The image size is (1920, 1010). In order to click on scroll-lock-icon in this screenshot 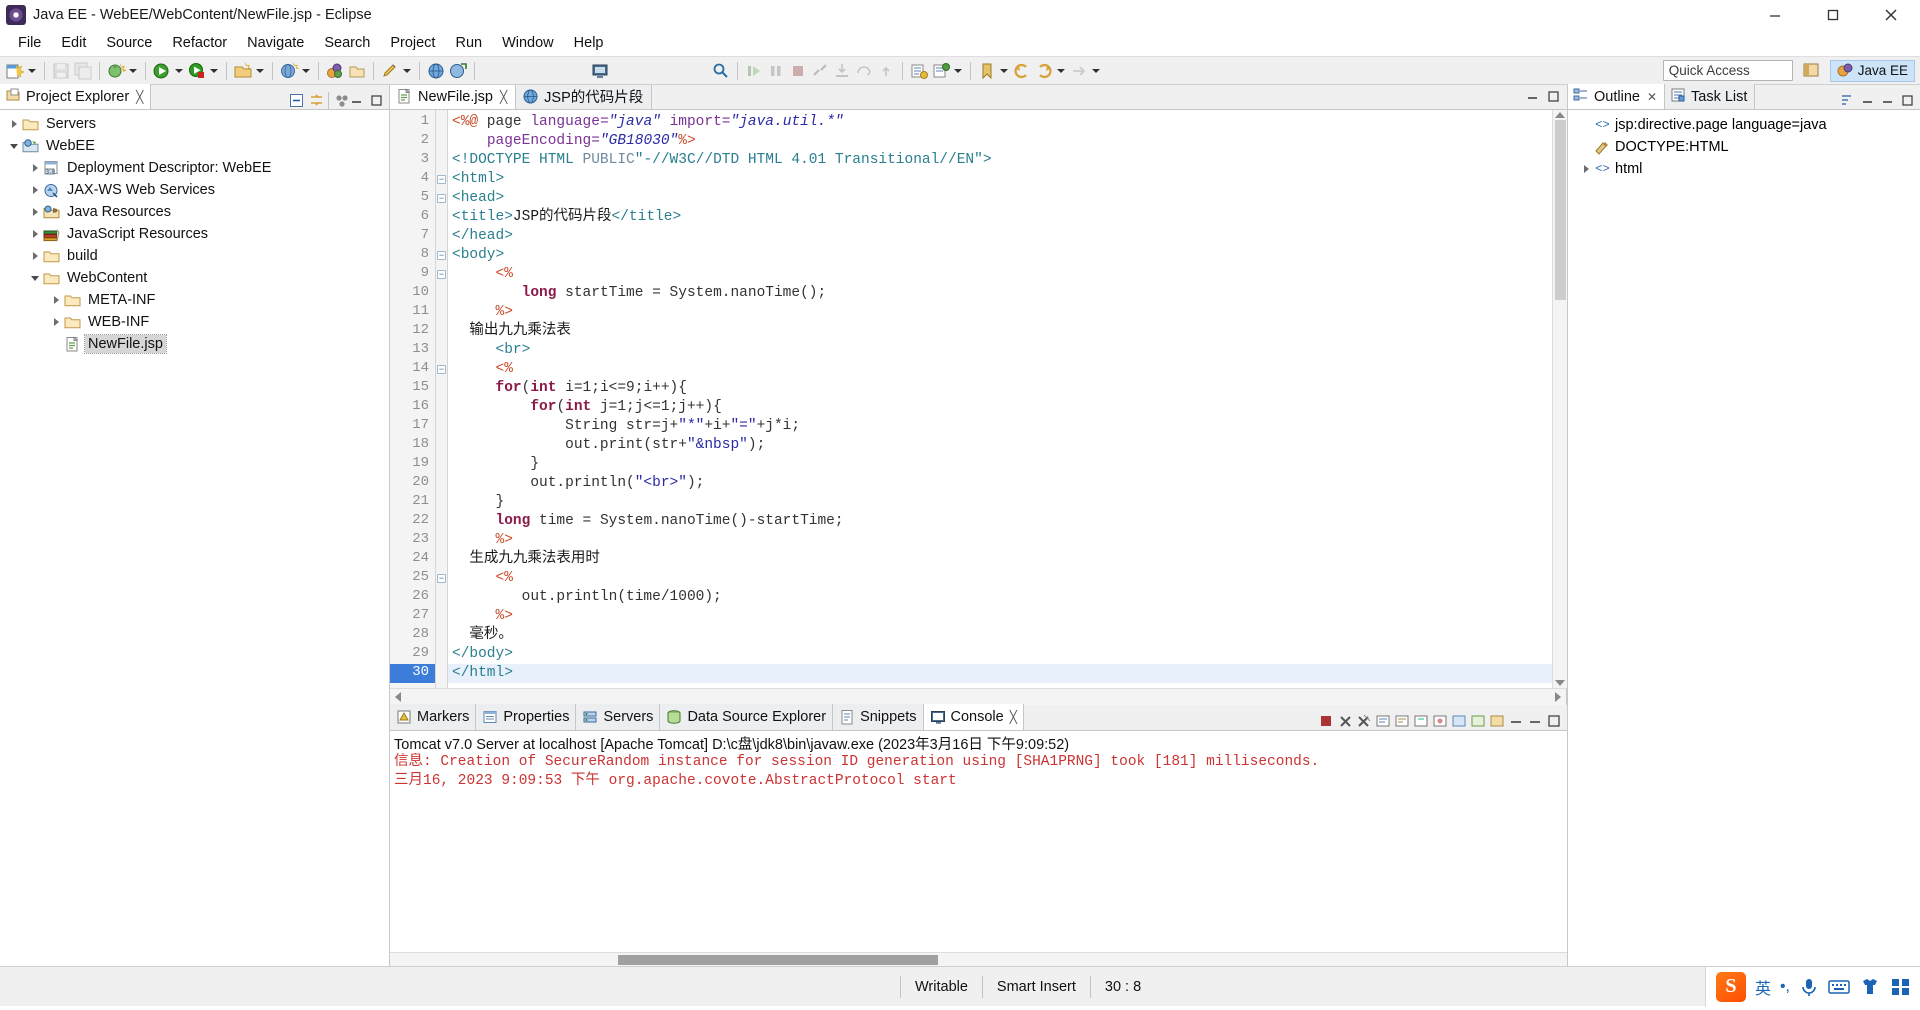, I will do `click(1383, 721)`.